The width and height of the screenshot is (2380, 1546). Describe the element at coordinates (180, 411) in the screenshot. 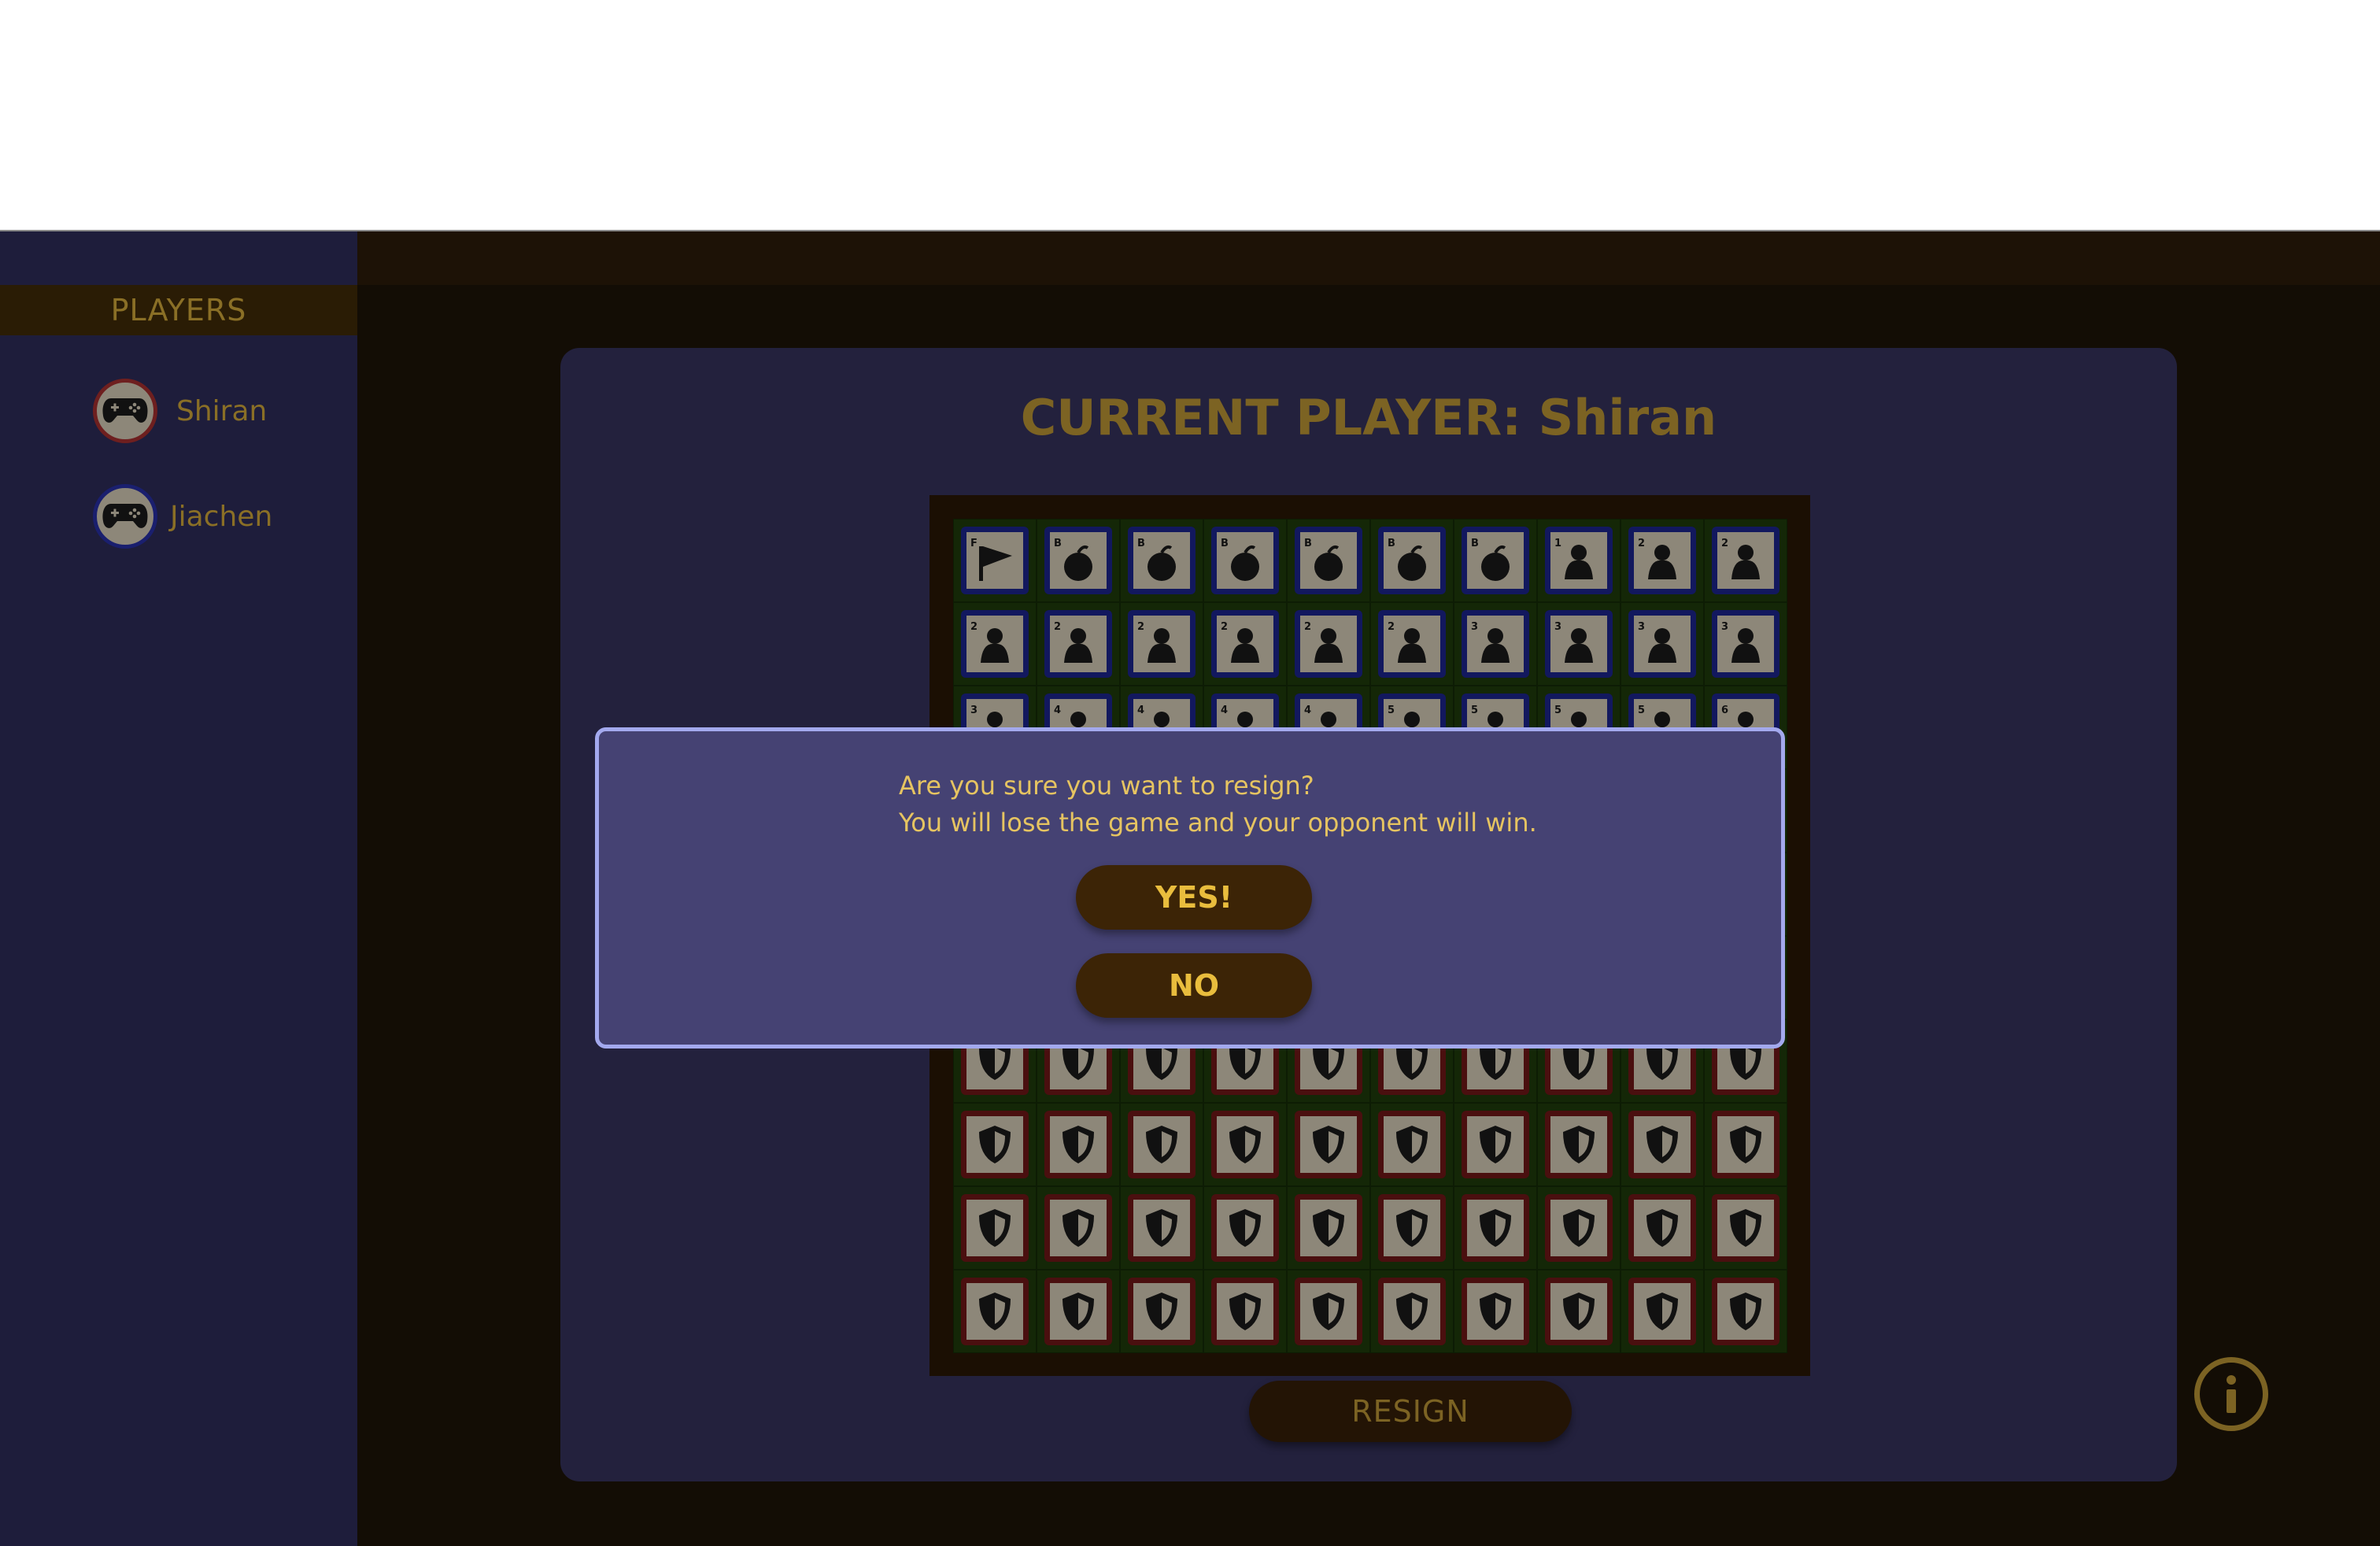

I see `player-item-shiran: Shiran` at that location.